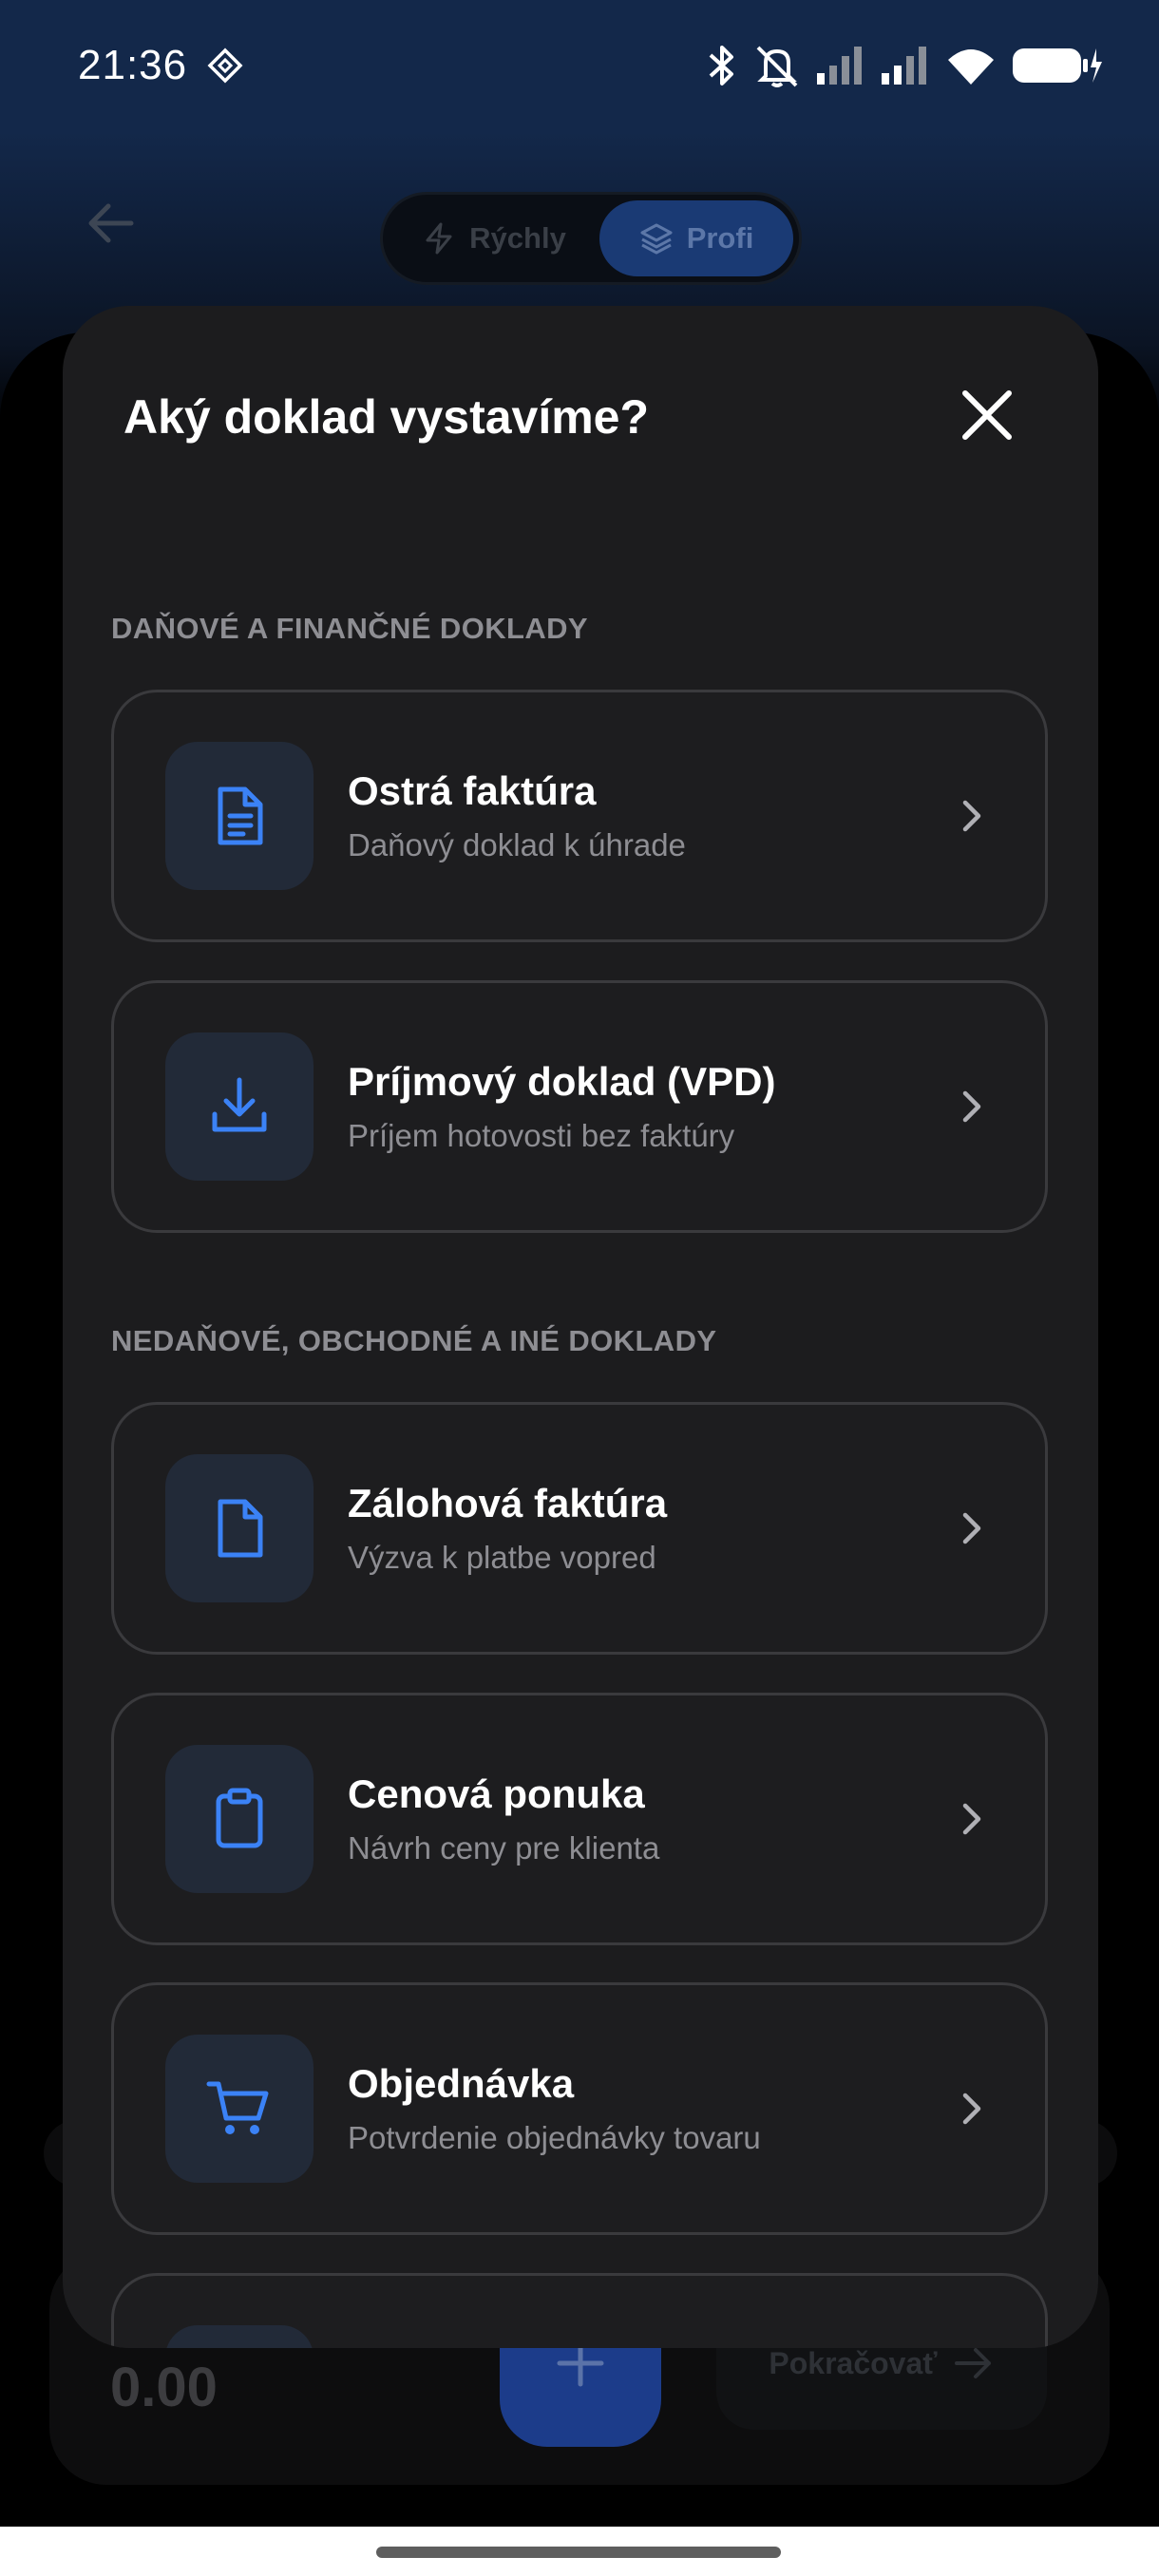 This screenshot has width=1159, height=2576. What do you see at coordinates (972, 2363) in the screenshot?
I see `arrow-right-icon` at bounding box center [972, 2363].